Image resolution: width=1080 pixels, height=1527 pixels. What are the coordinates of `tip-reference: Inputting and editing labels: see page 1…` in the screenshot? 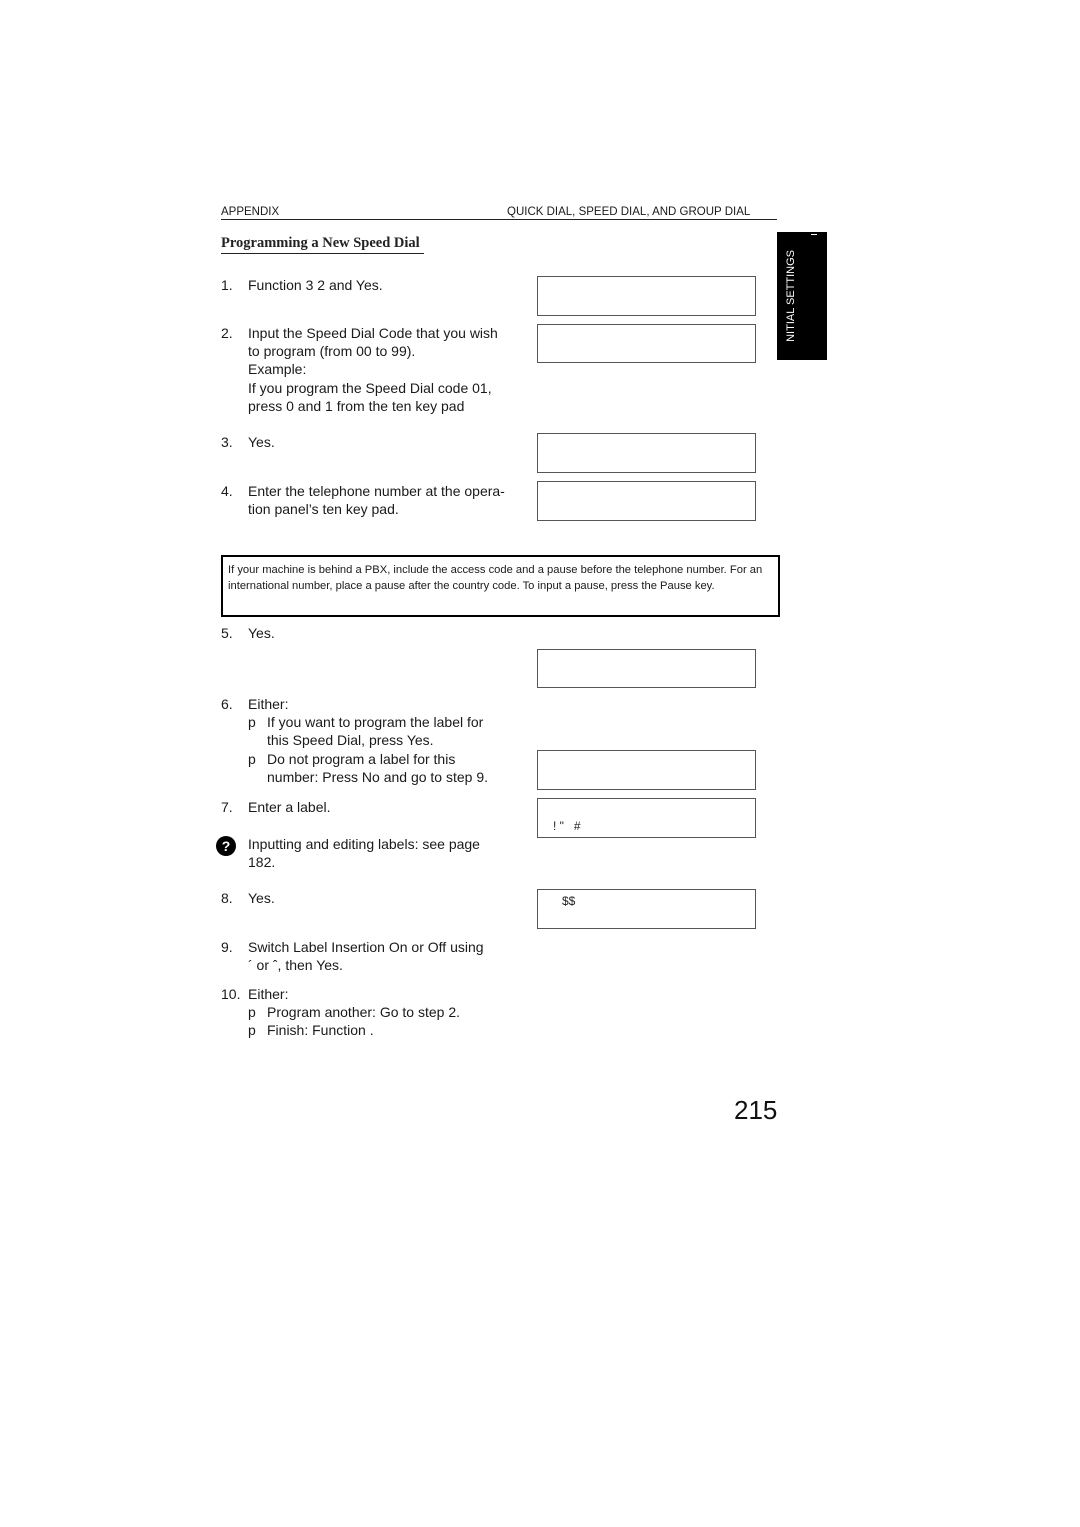 It's located at (376, 853).